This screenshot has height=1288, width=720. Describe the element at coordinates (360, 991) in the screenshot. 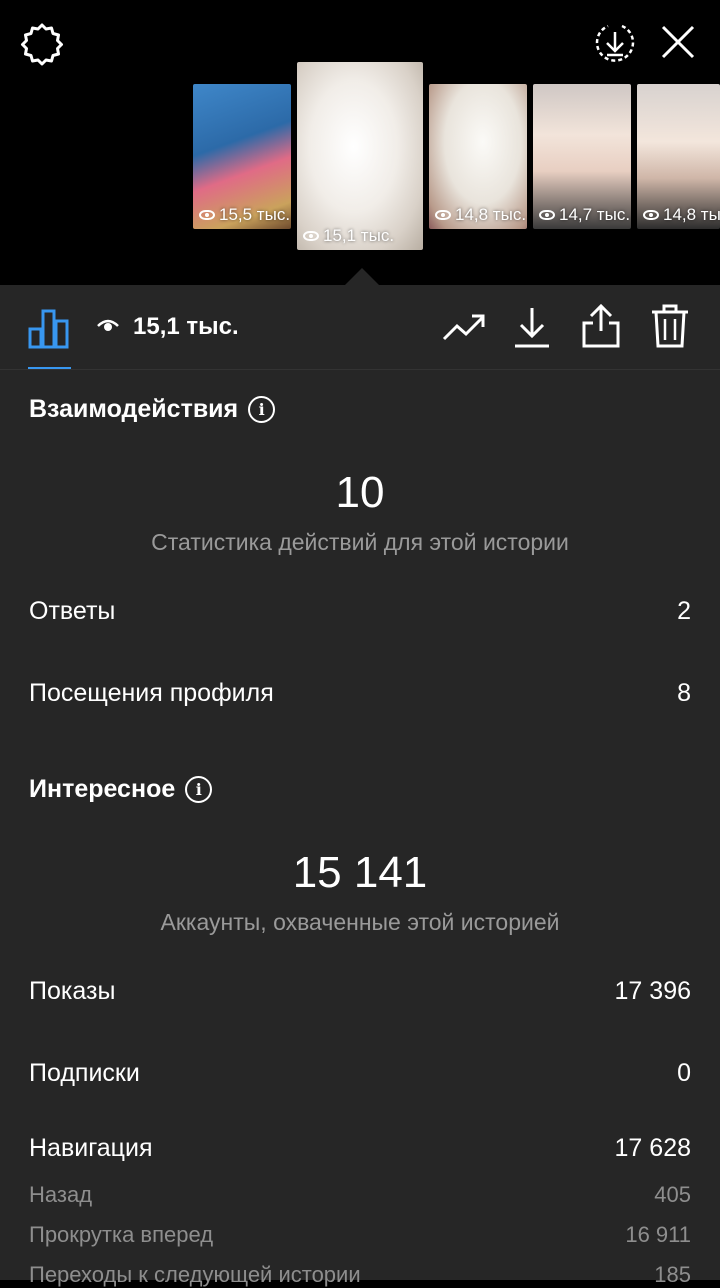

I see `stat-row-impressions: Показы 17 396` at that location.